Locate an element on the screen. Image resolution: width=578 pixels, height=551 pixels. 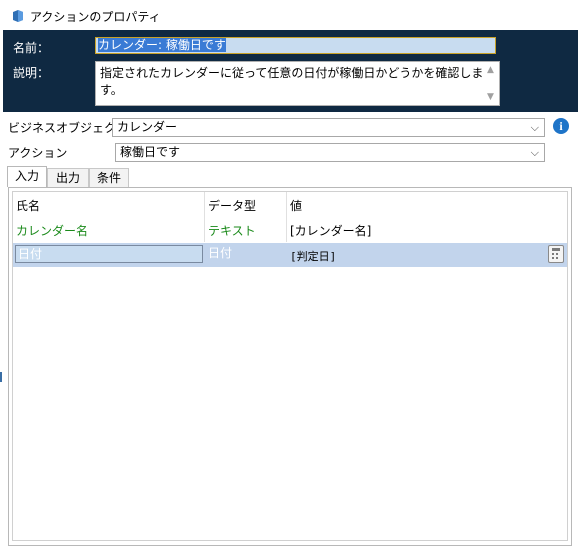
info-icon: i is located at coordinates (561, 126).